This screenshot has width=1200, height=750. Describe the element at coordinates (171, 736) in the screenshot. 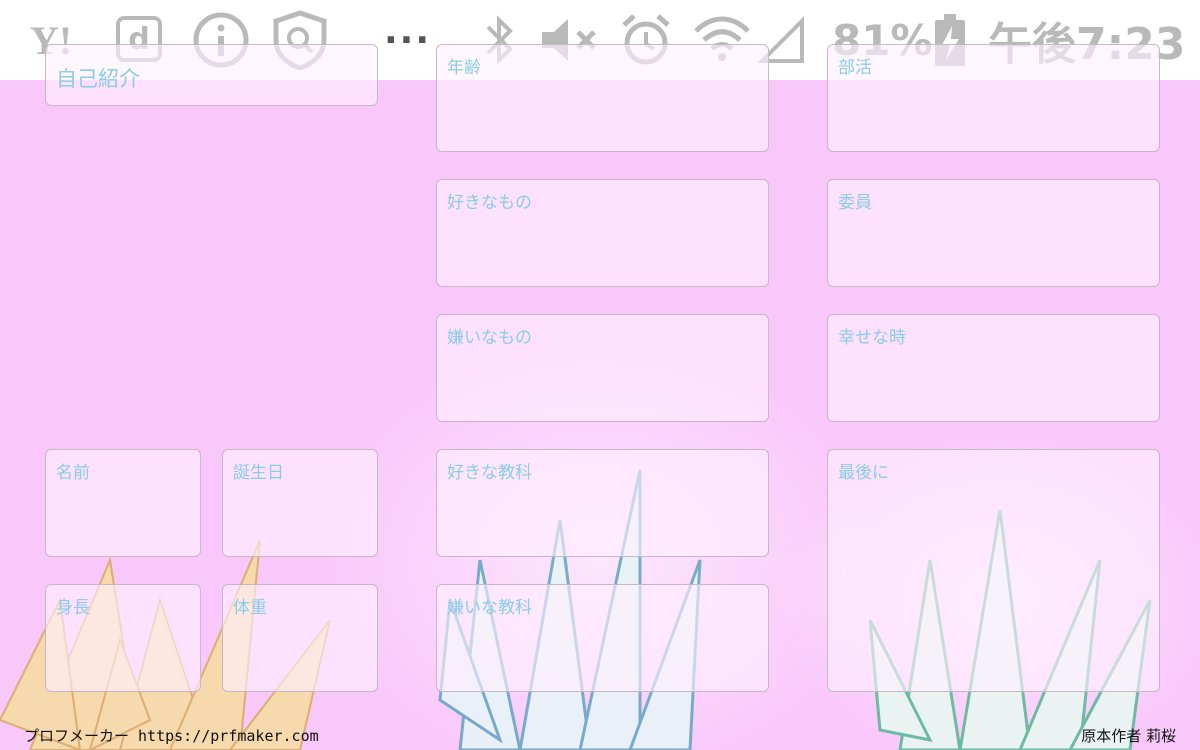

I see `footer-site-credit: プロフメーカー https://prfmaker.com` at that location.